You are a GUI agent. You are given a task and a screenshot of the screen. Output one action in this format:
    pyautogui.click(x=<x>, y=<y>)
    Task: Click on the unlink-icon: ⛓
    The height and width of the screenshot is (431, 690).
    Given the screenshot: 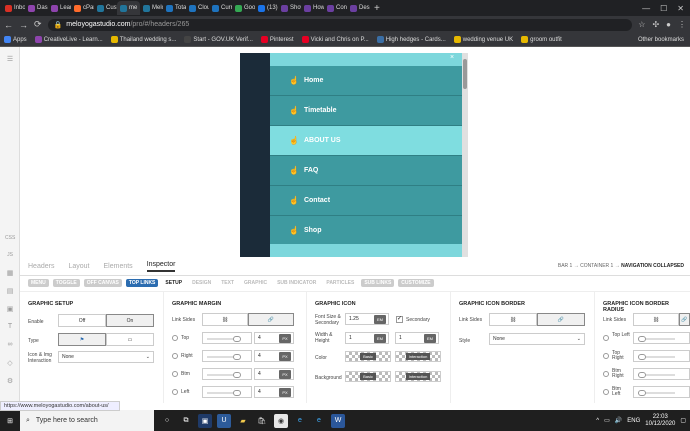 What is the action you would take?
    pyautogui.click(x=225, y=319)
    